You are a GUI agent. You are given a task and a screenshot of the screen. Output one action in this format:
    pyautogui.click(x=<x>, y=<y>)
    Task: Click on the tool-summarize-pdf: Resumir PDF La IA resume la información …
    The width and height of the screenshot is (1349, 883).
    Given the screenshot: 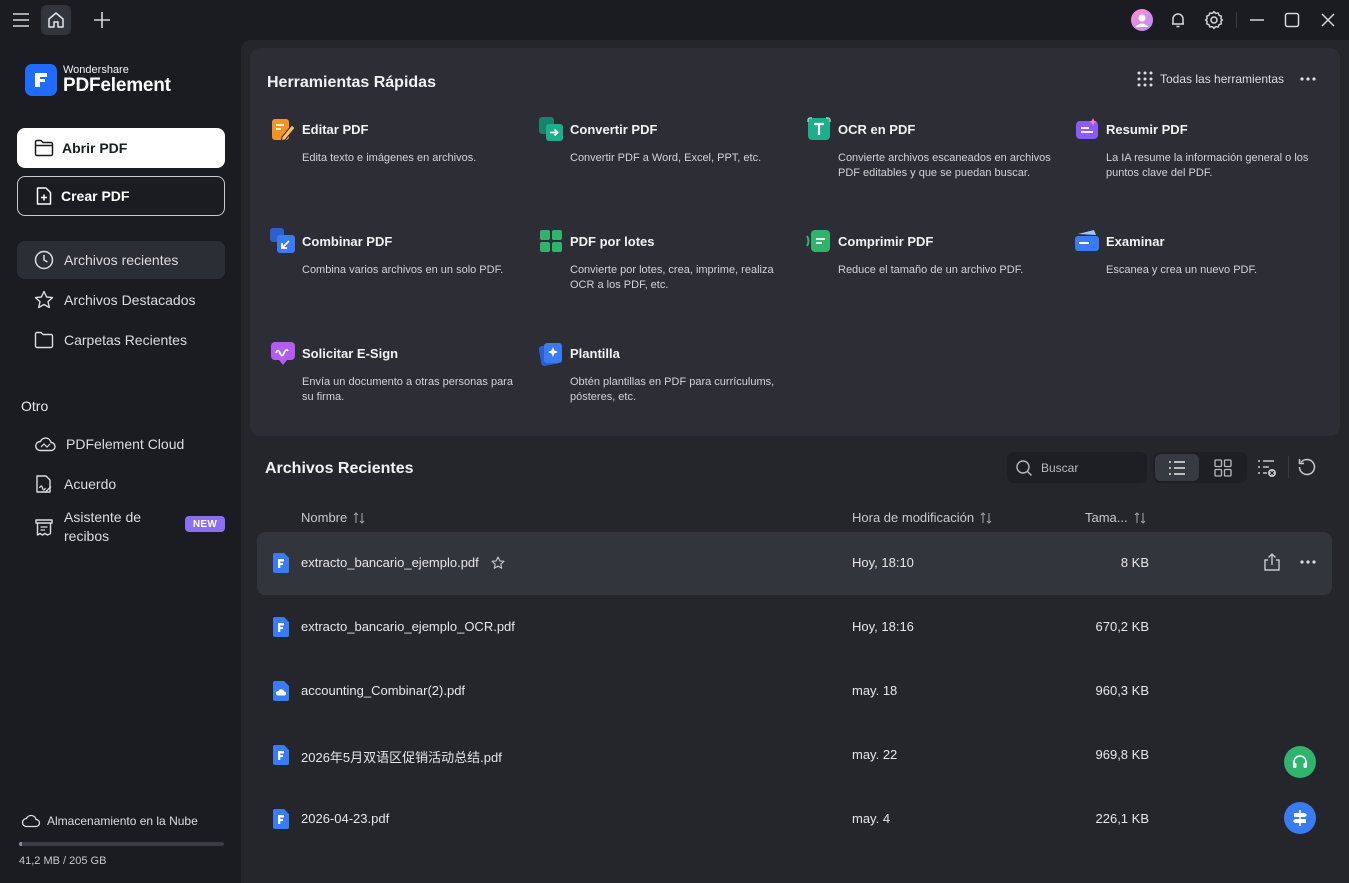 What is the action you would take?
    pyautogui.click(x=1199, y=148)
    